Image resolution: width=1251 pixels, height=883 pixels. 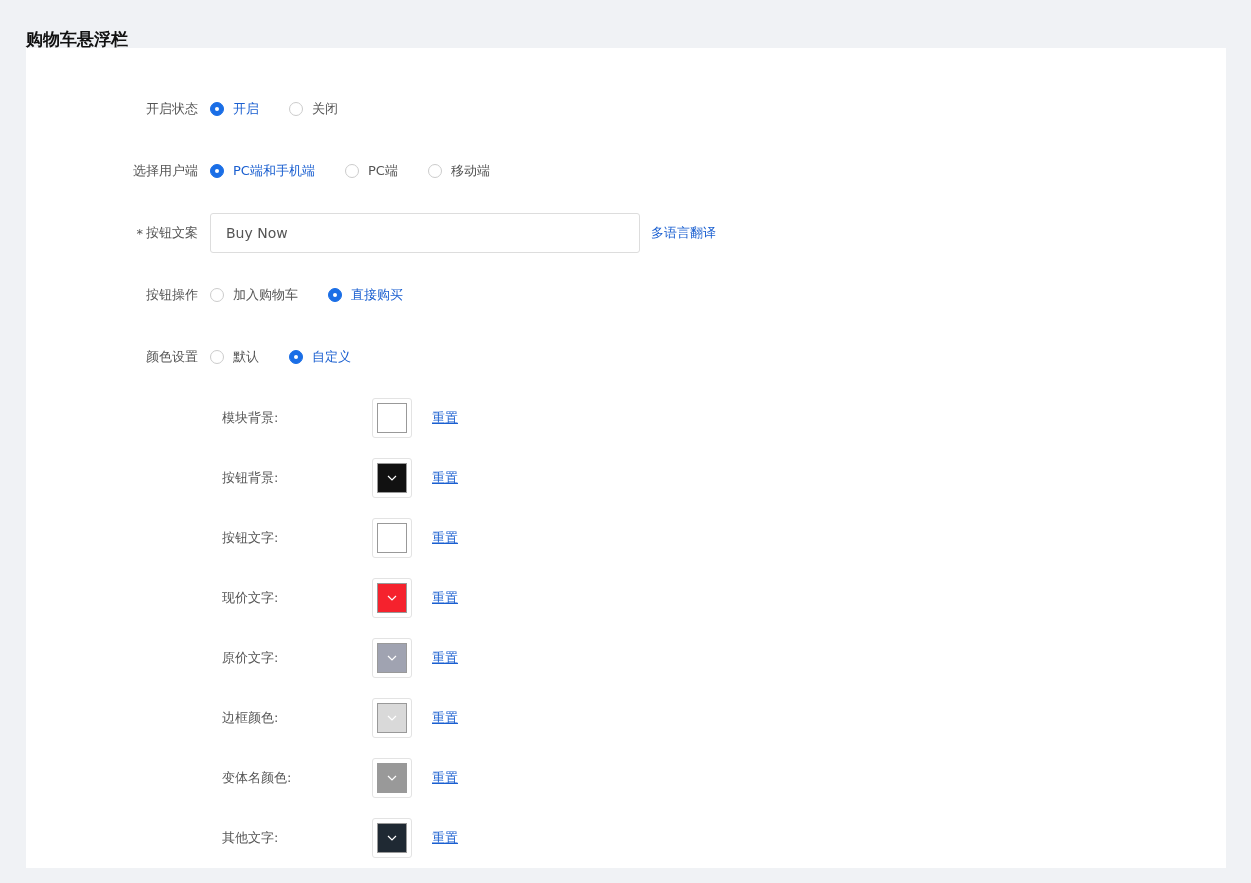 What do you see at coordinates (425, 233) in the screenshot?
I see `text-input: Buy Now` at bounding box center [425, 233].